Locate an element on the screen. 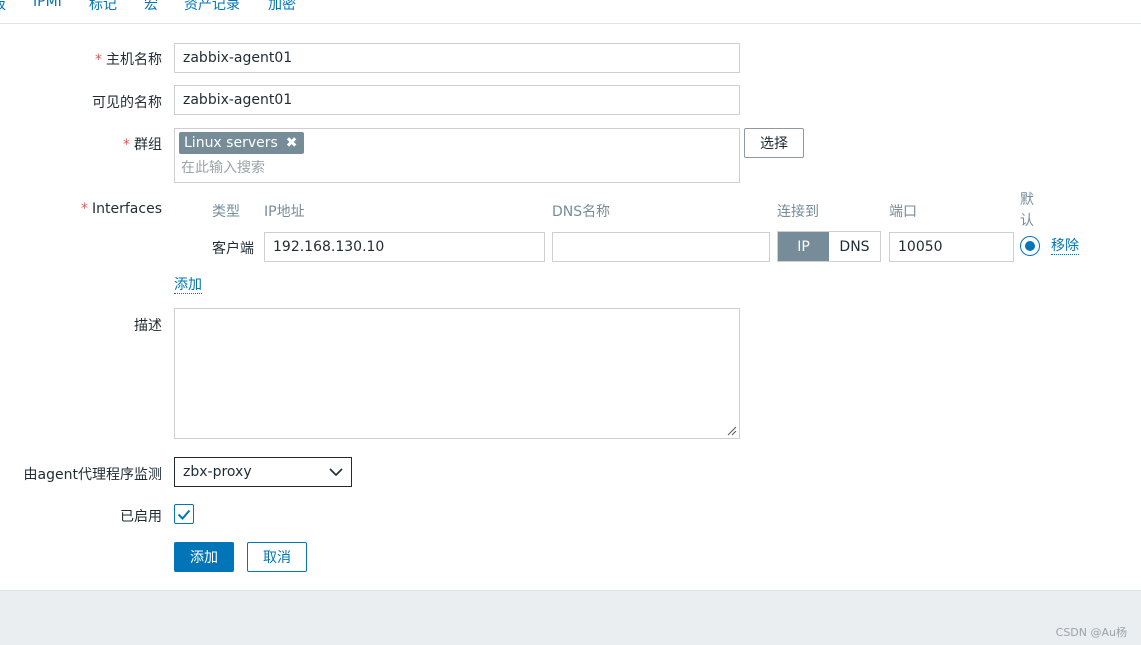  interface-port-input is located at coordinates (951, 247).